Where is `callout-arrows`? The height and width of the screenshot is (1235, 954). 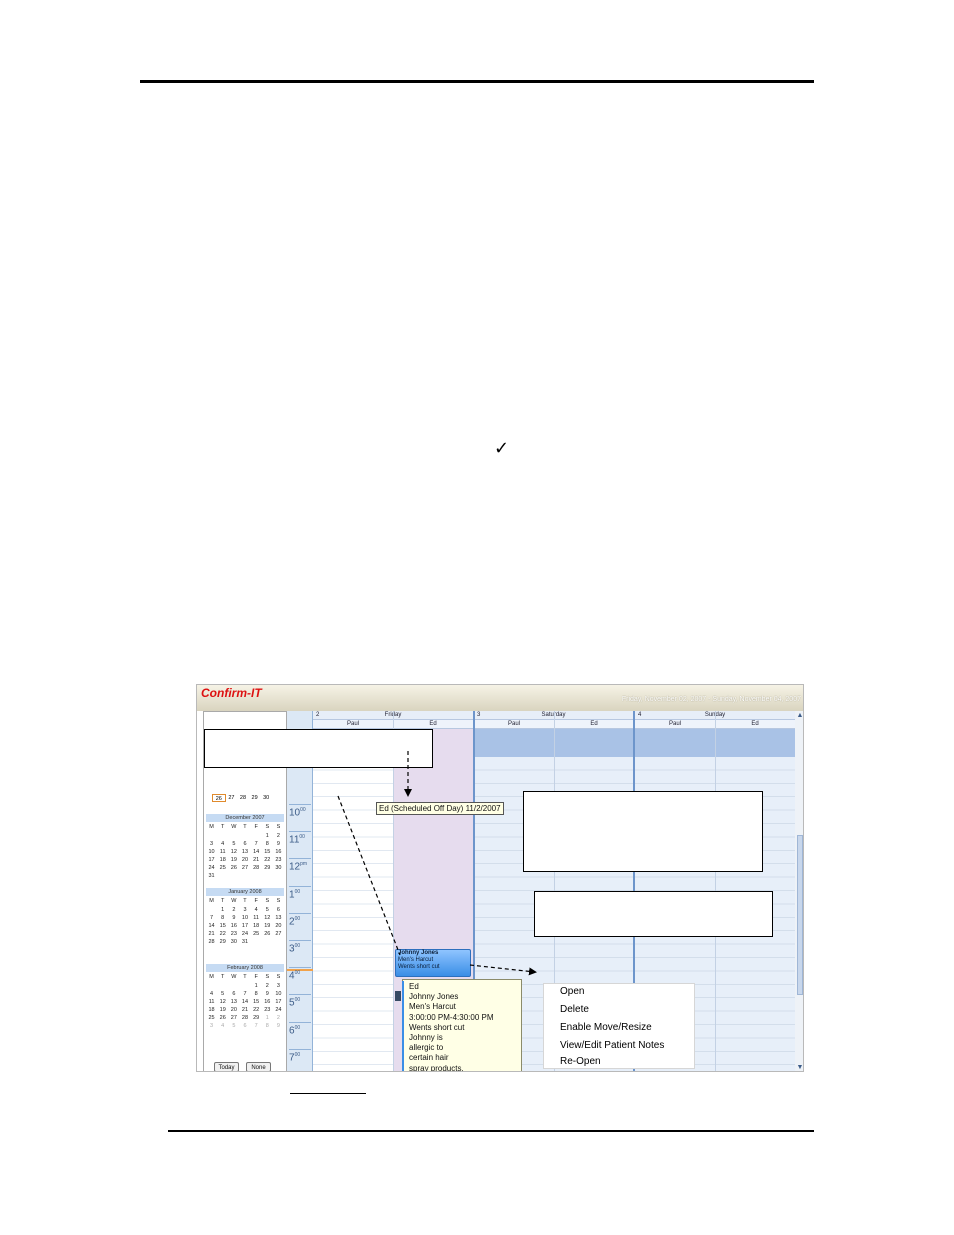
callout-arrows is located at coordinates (437, 863).